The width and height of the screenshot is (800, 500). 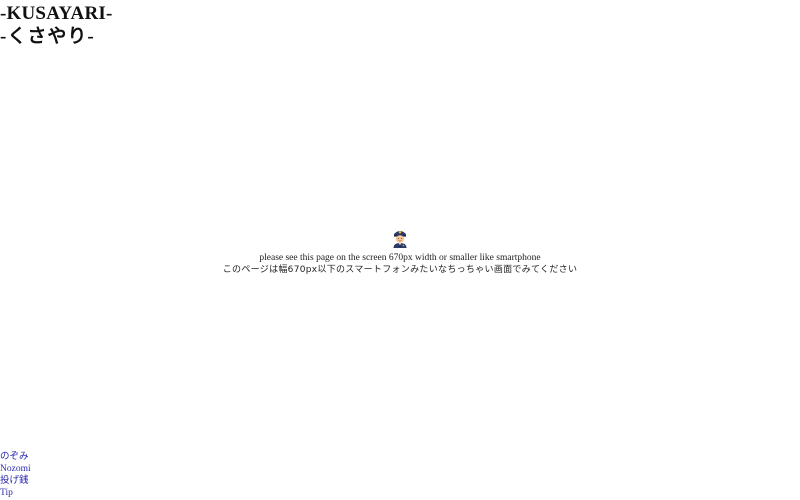 I want to click on title-english: -KUSAYARI-, so click(x=56, y=13).